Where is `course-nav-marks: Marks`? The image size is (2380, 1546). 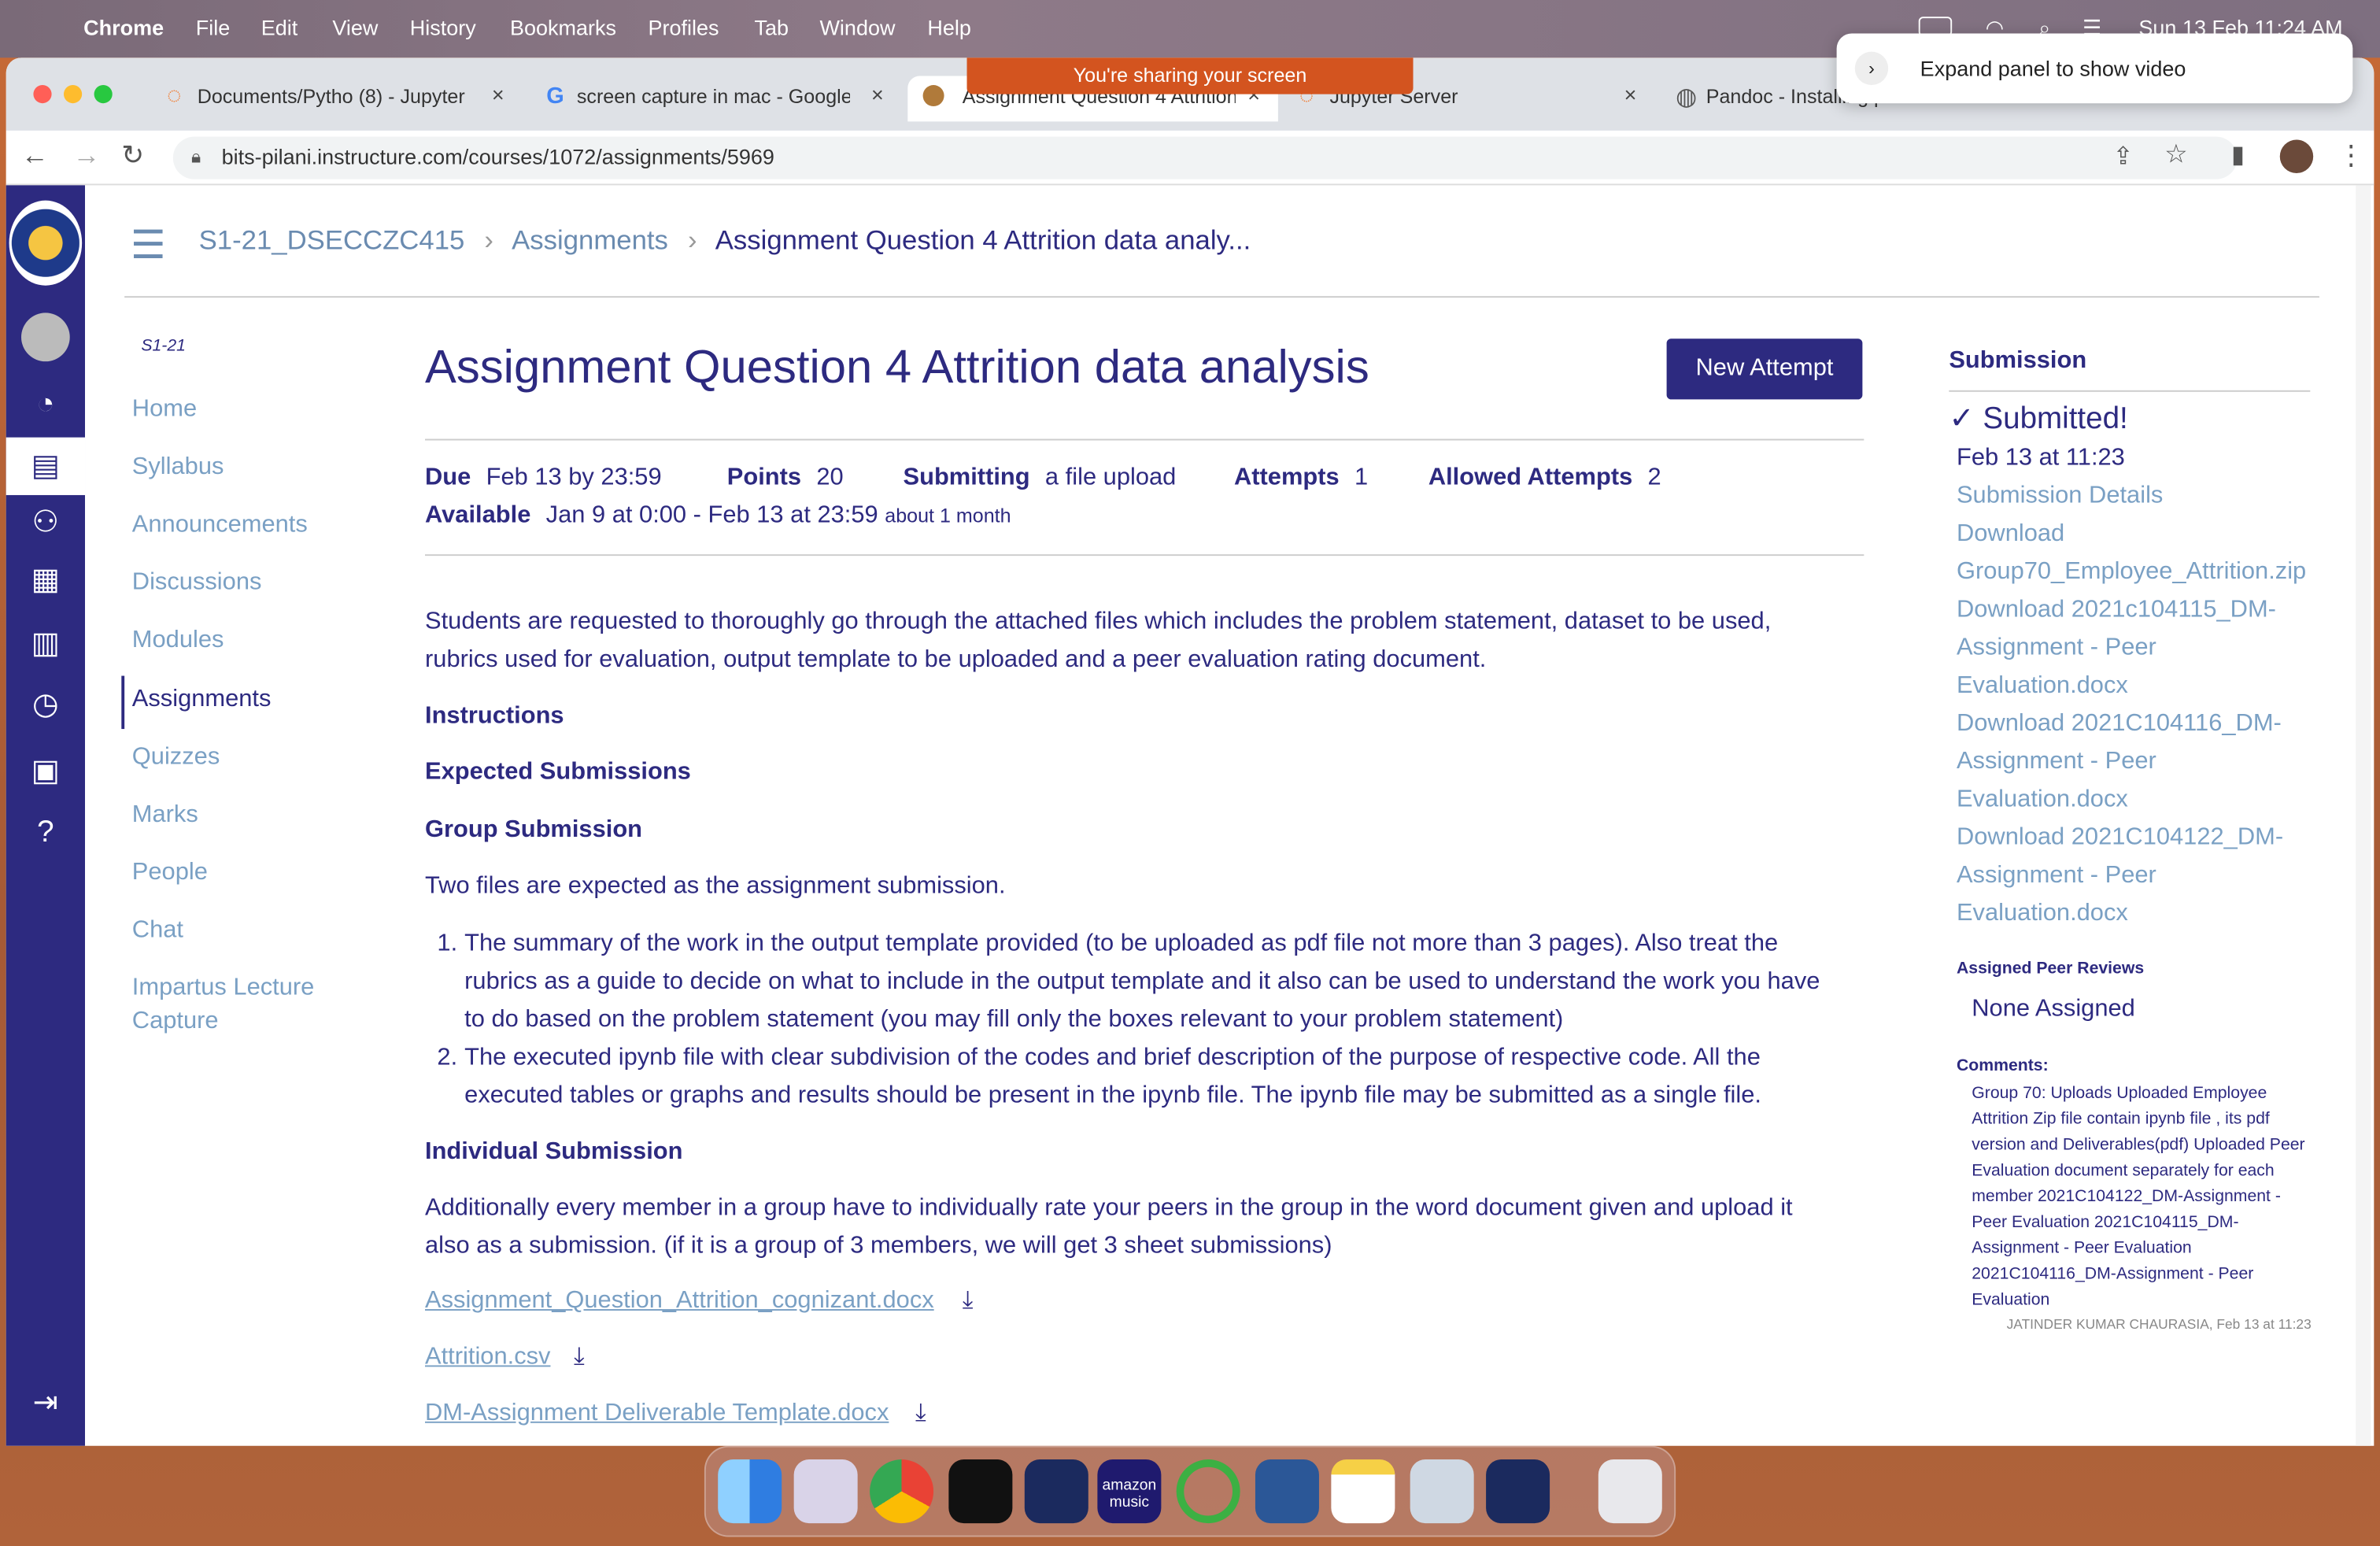
course-nav-marks: Marks is located at coordinates (165, 816).